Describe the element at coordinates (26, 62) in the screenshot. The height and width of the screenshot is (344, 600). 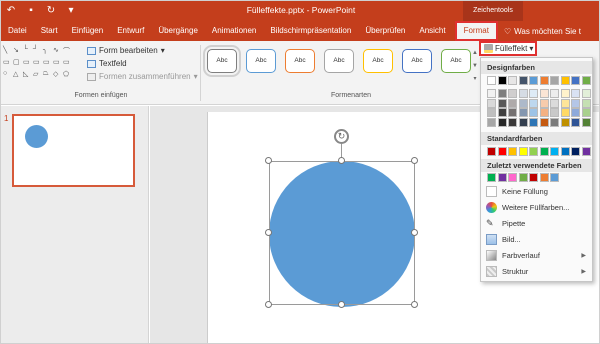
I see `snip-rect-shape-icon: ▭` at that location.